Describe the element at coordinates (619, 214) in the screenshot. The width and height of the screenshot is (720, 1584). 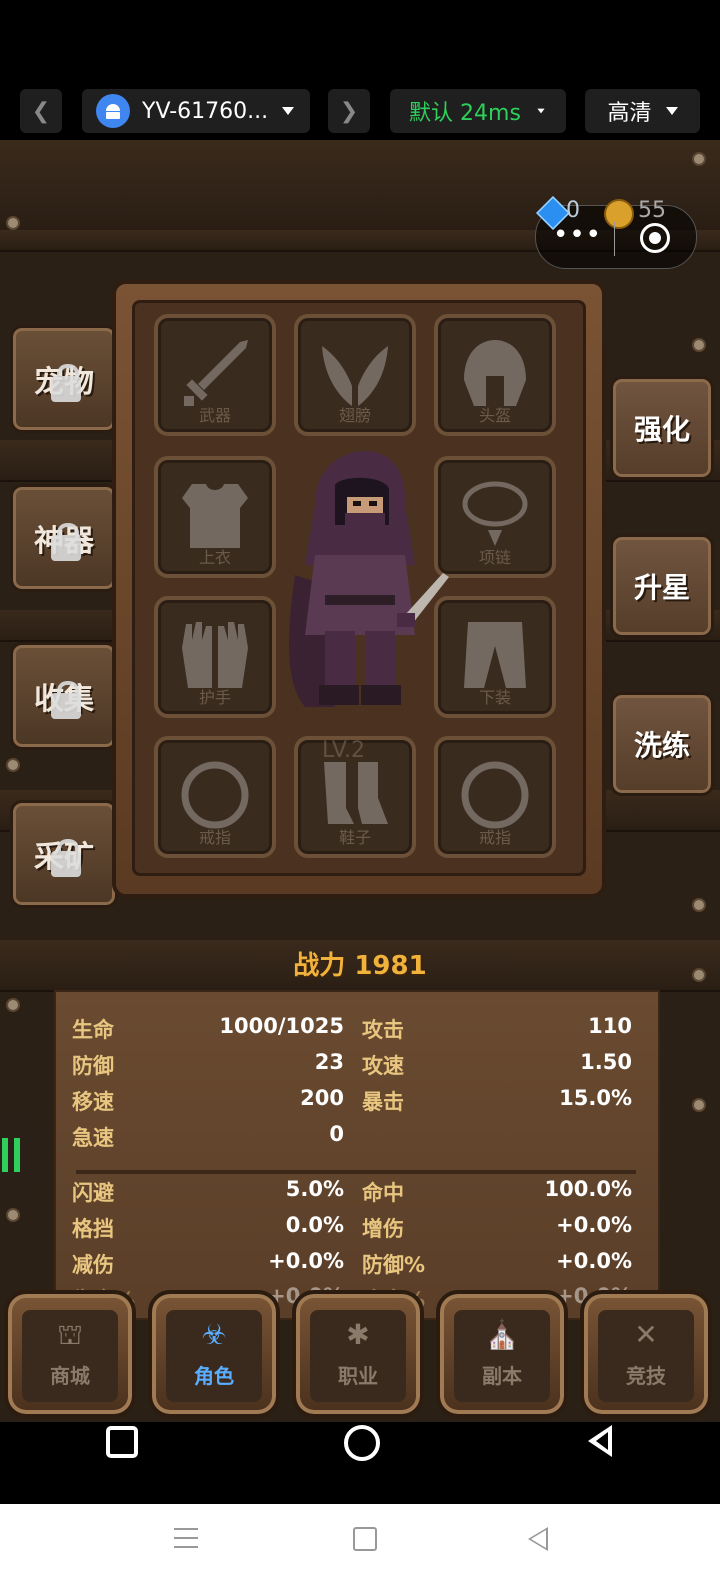
I see `coin-icon` at that location.